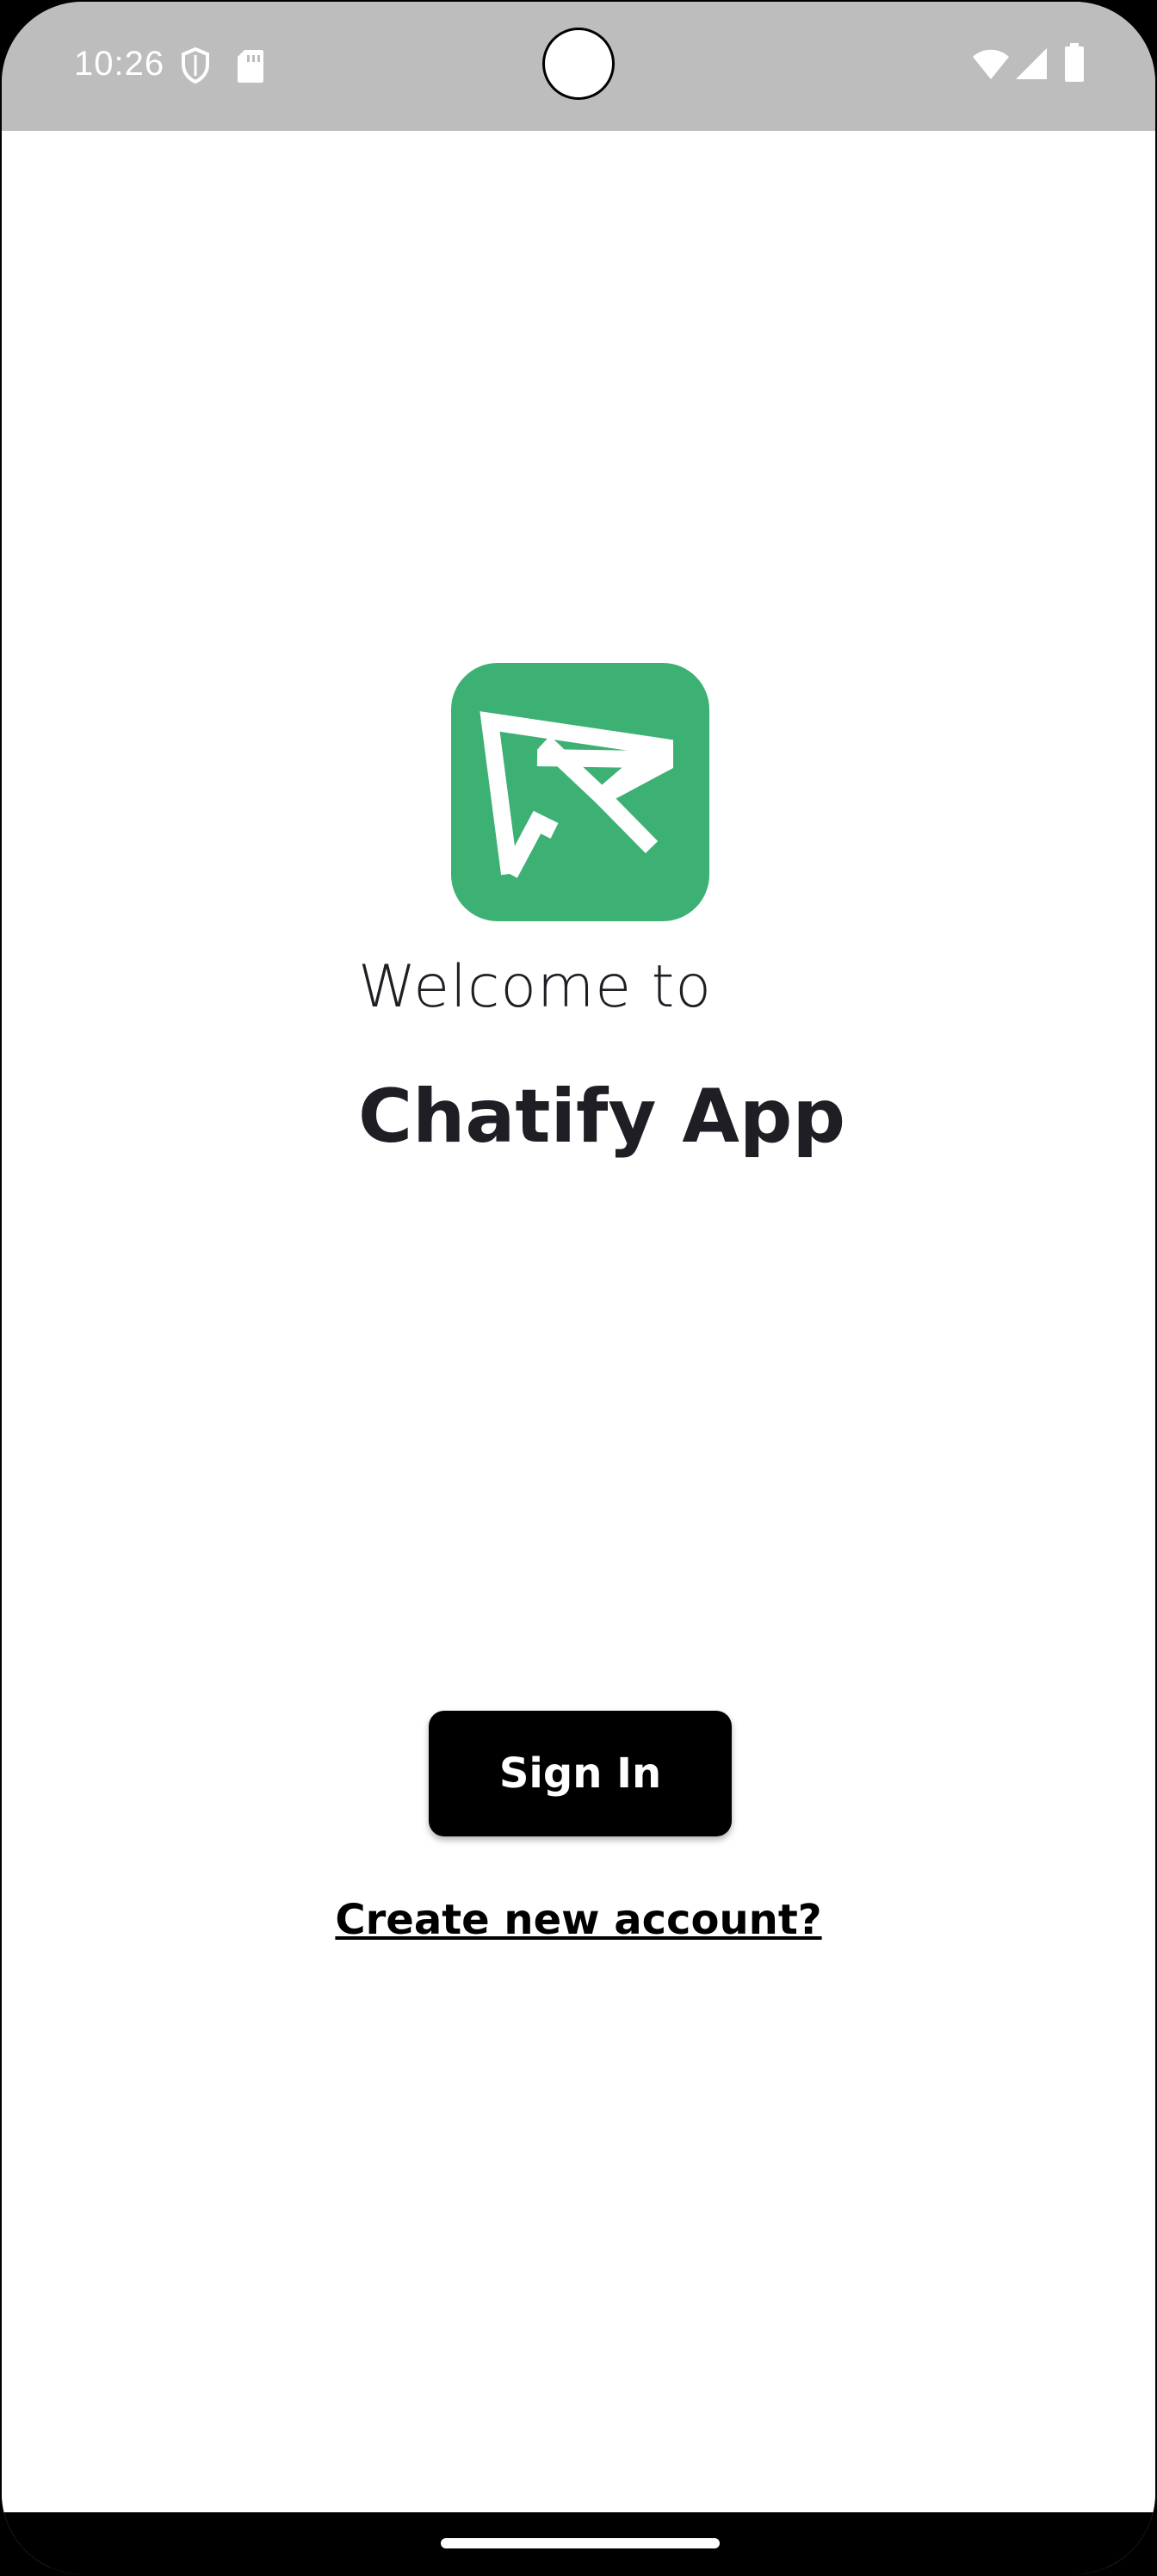  Describe the element at coordinates (1032, 65) in the screenshot. I see `cellular-signal-icon` at that location.